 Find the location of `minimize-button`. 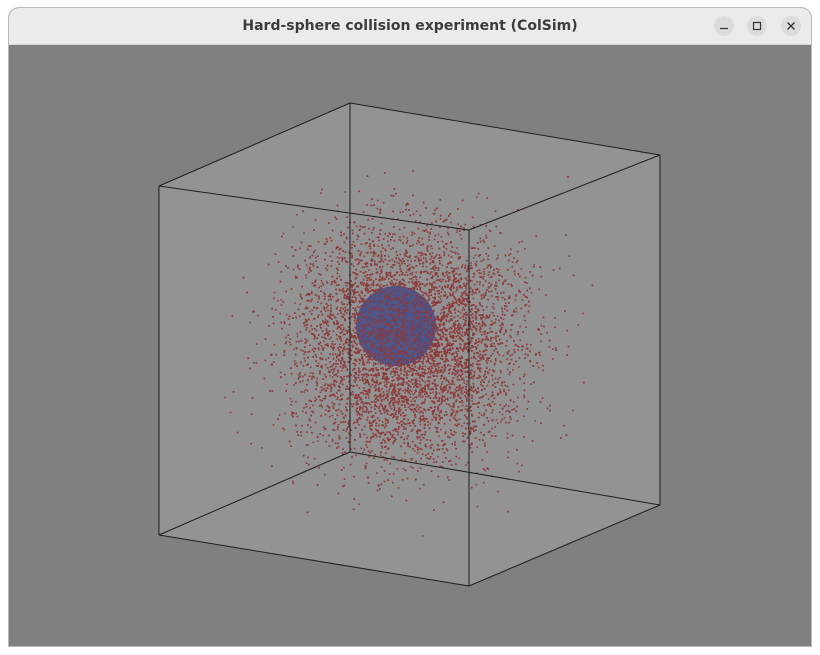

minimize-button is located at coordinates (724, 26).